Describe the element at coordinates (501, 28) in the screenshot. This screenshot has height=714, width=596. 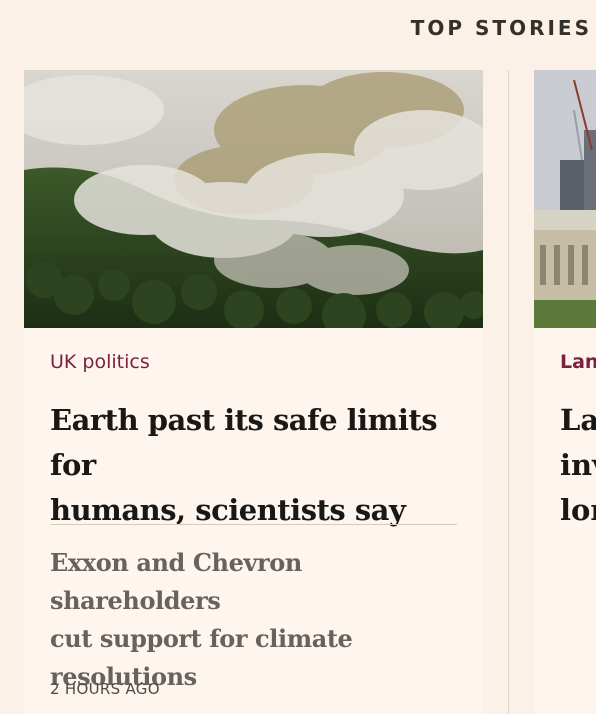
I see `section-title: TOP STORIES` at that location.